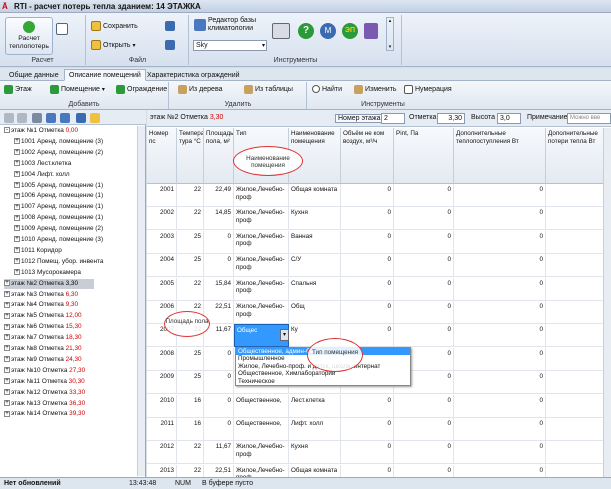 Image resolution: width=611 pixels, height=489 pixels. Describe the element at coordinates (190, 406) in the screenshot. I see `grid-cell: 16` at that location.